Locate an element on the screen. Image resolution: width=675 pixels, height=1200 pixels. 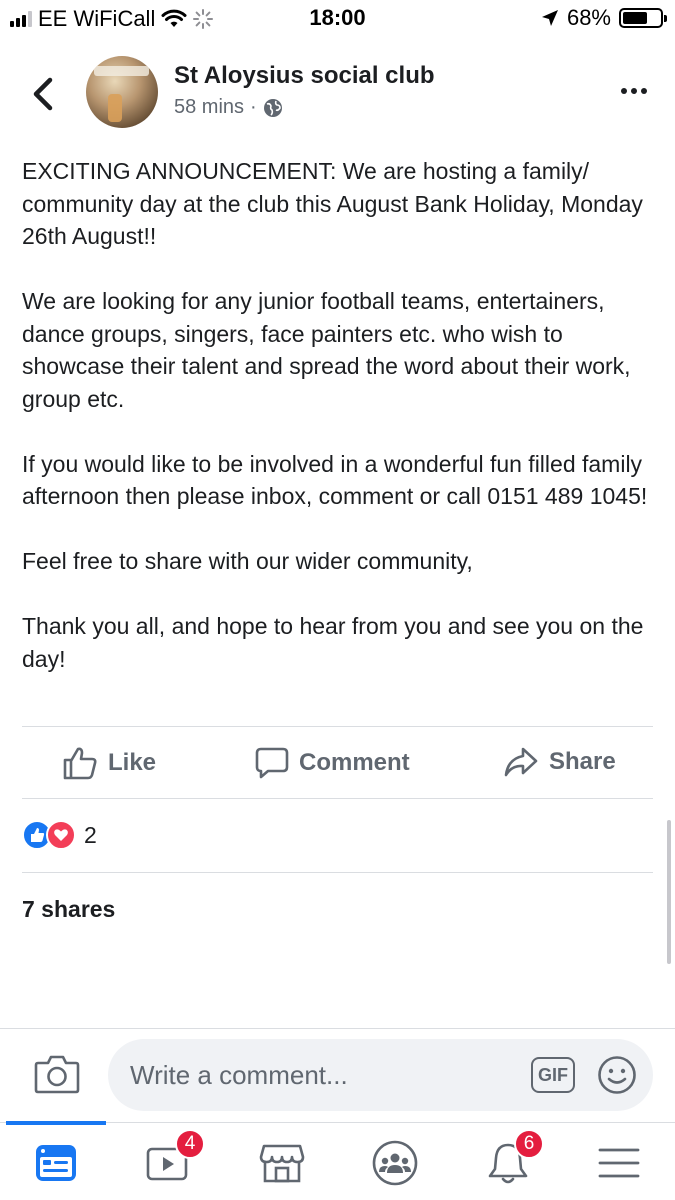
comment-bar: GIF is located at coordinates (337, 1075).